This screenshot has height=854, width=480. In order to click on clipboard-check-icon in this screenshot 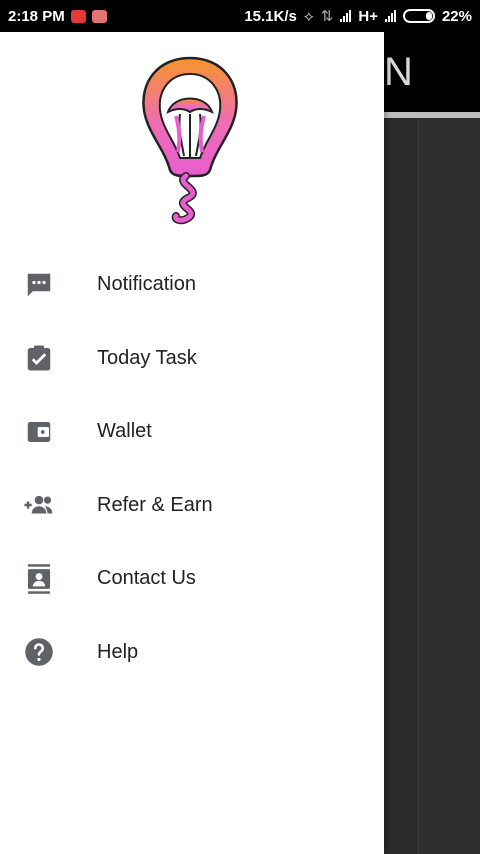, I will do `click(39, 358)`.